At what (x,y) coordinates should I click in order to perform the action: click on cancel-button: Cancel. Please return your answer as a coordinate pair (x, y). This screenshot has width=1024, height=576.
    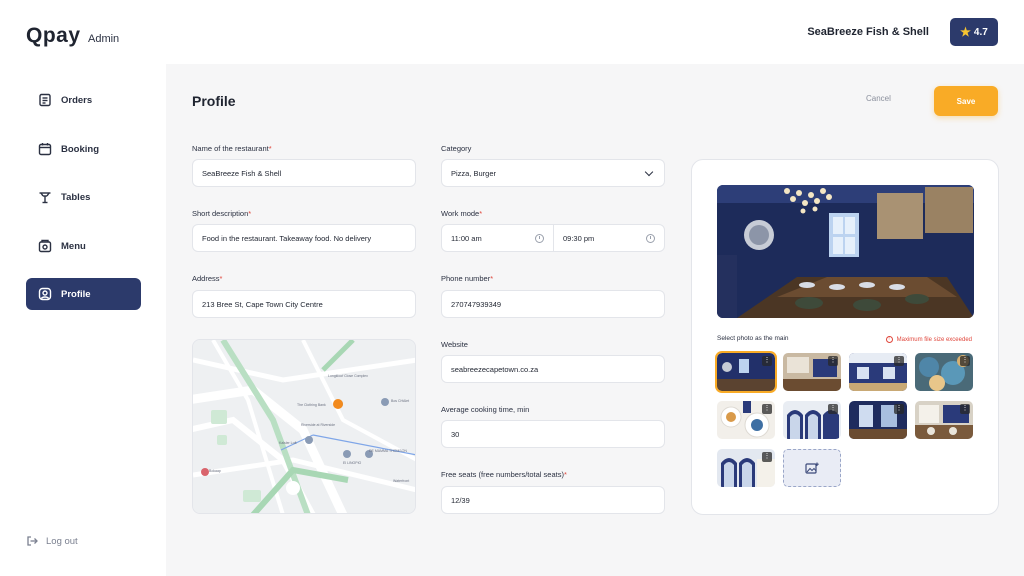
    Looking at the image, I should click on (878, 98).